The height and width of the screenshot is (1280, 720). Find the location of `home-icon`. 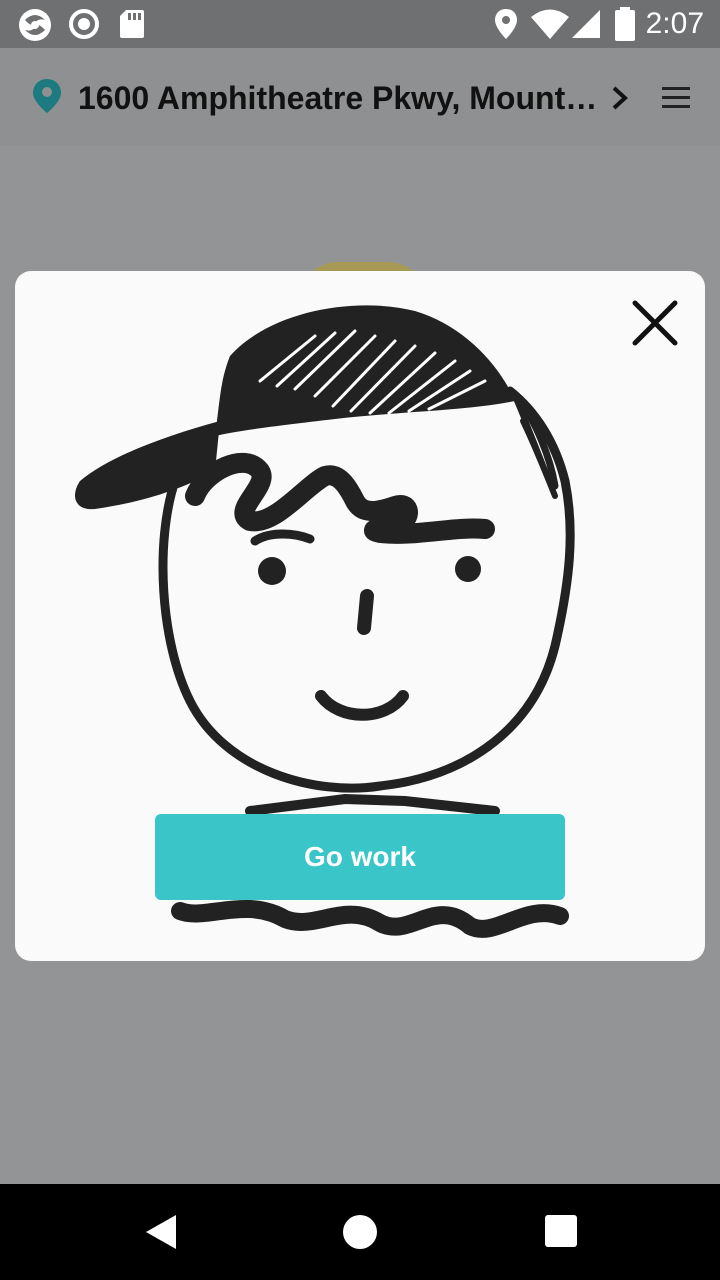

home-icon is located at coordinates (360, 1232).